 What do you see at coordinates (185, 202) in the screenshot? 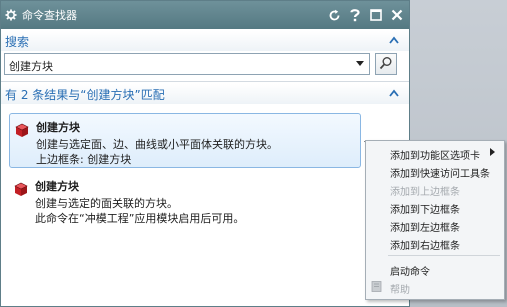
I see `result-item: 创建方块 创建与选定的面关联的方块。 此命令在“冲模工程”应用模块启用后可用。` at bounding box center [185, 202].